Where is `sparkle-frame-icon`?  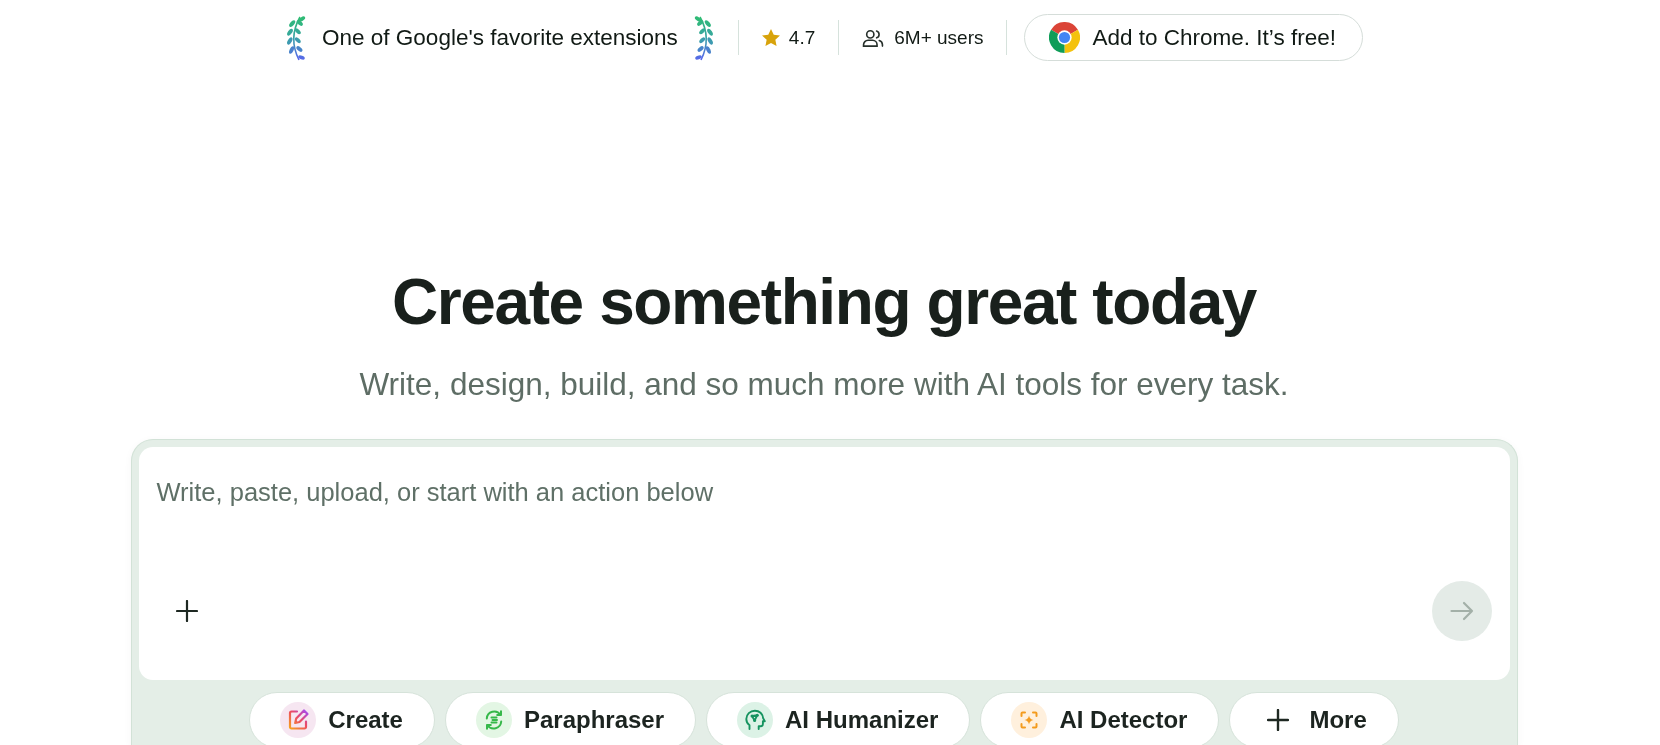
sparkle-frame-icon is located at coordinates (1029, 720).